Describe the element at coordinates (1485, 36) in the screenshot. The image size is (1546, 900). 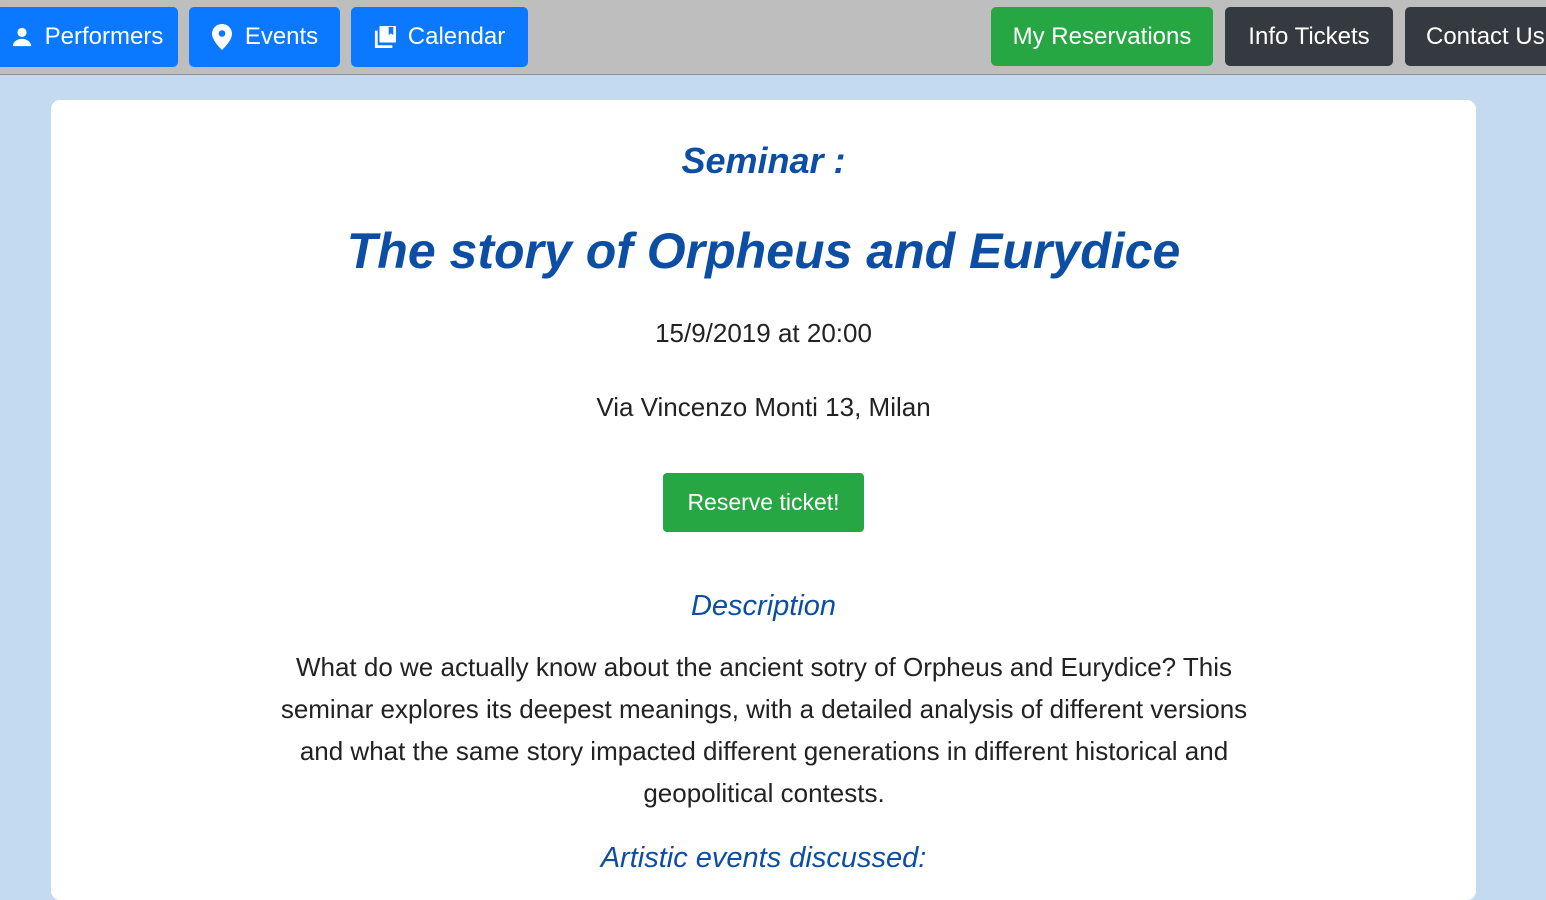
I see `contact-us-label: Contact Us` at that location.